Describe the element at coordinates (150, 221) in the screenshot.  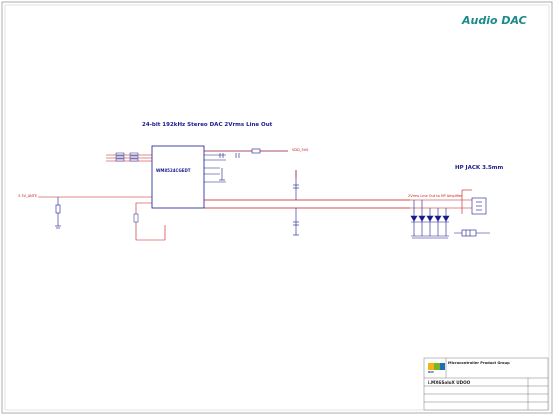
I see `mute-loop` at that location.